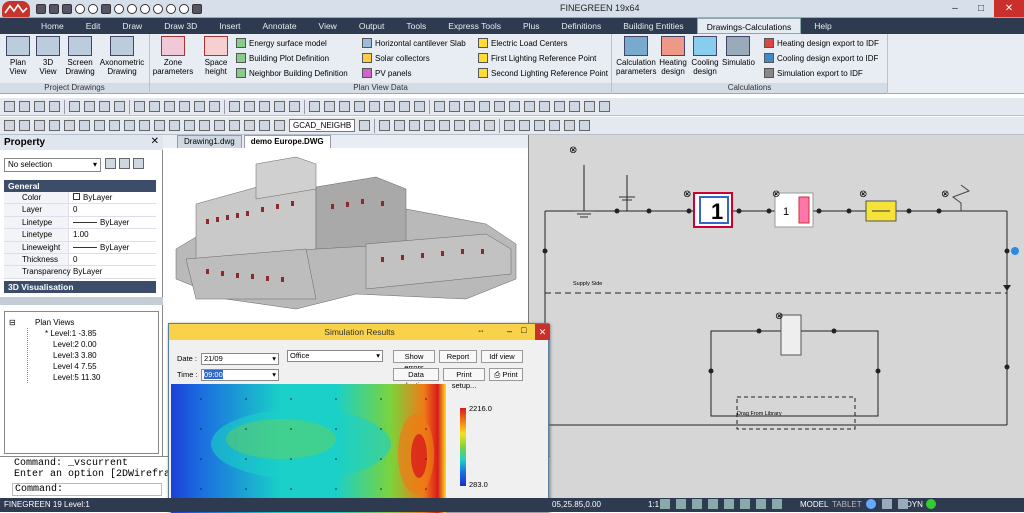 The width and height of the screenshot is (1024, 513). What do you see at coordinates (80, 186) in the screenshot?
I see `section-general: General` at bounding box center [80, 186].